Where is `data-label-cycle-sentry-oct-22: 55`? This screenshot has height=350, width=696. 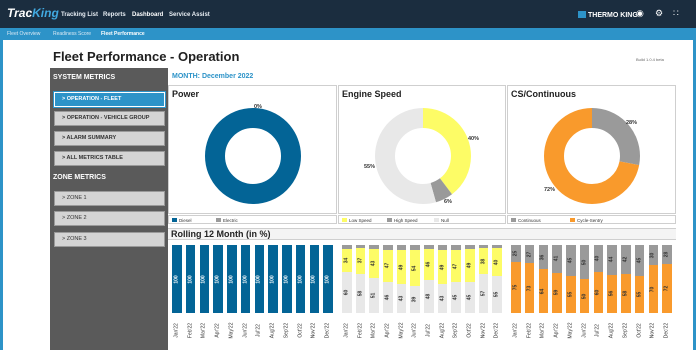
data-label-cycle-sentry-oct-22: 55 is located at coordinates (639, 294).